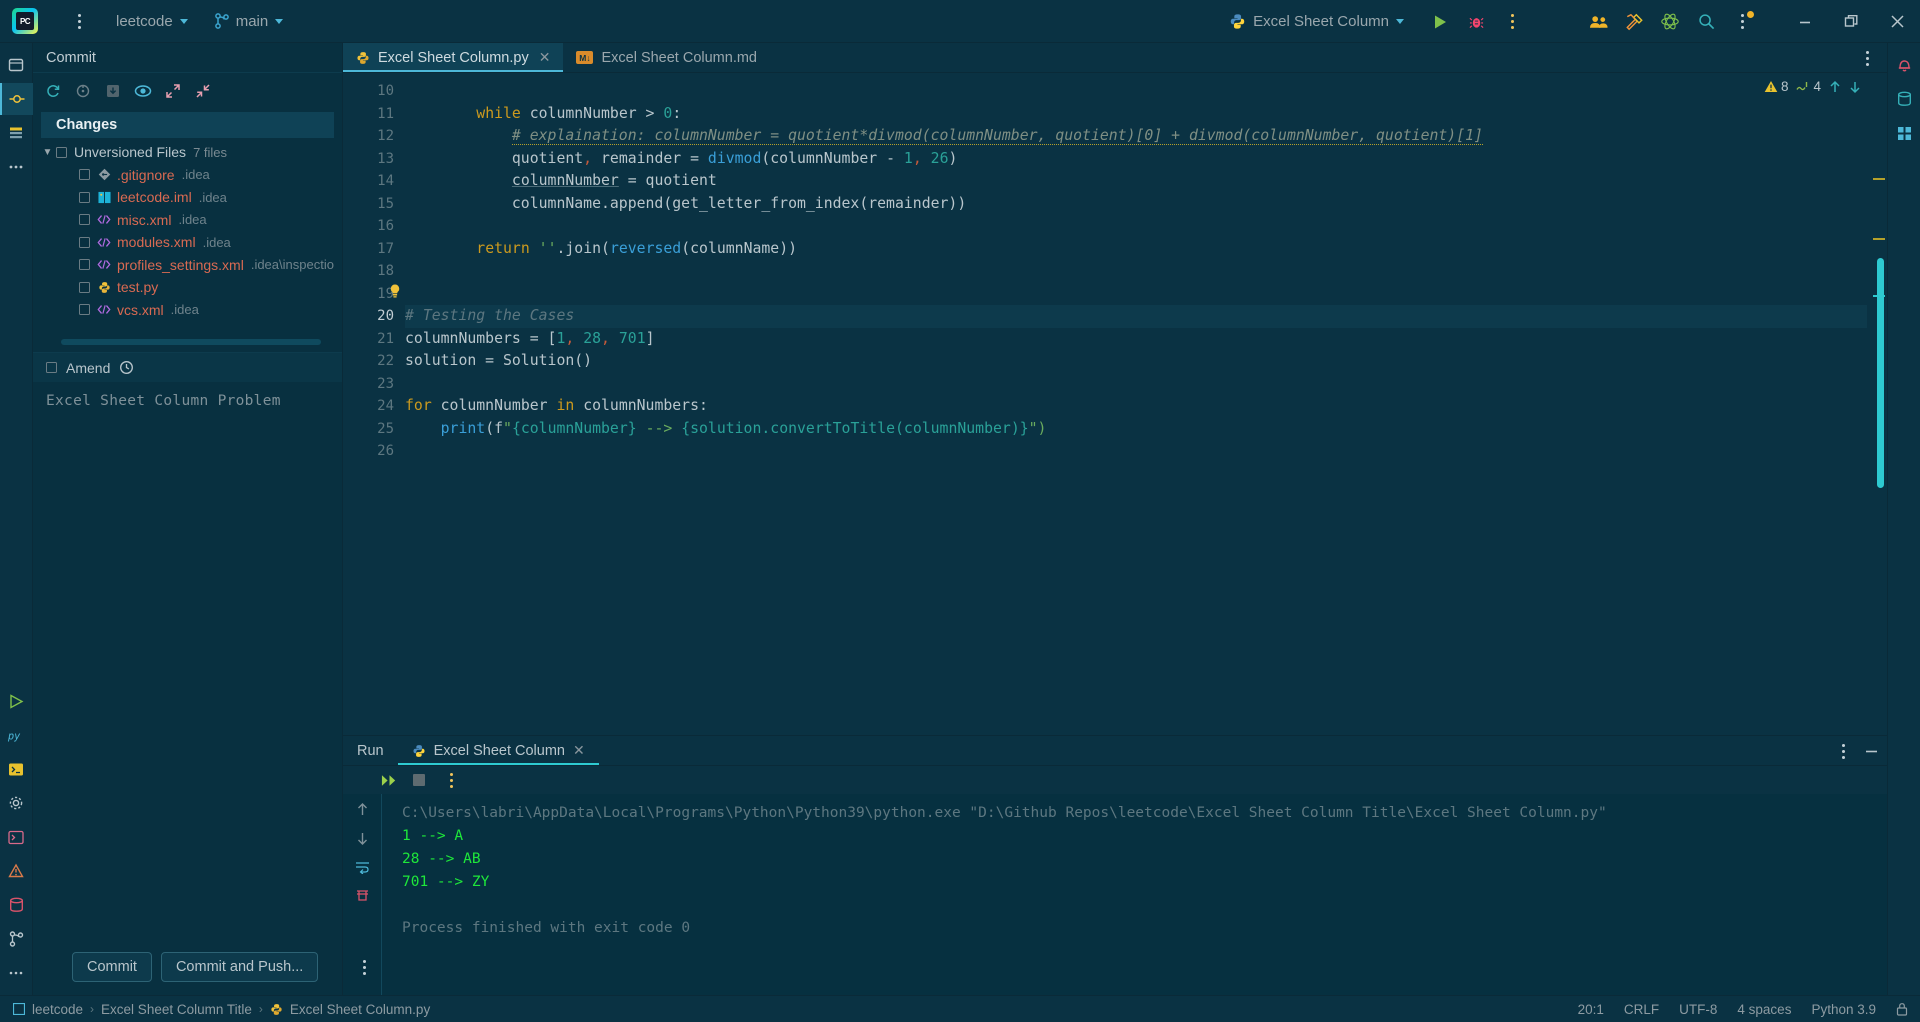  What do you see at coordinates (374, 271) in the screenshot?
I see `line-number: 18` at bounding box center [374, 271].